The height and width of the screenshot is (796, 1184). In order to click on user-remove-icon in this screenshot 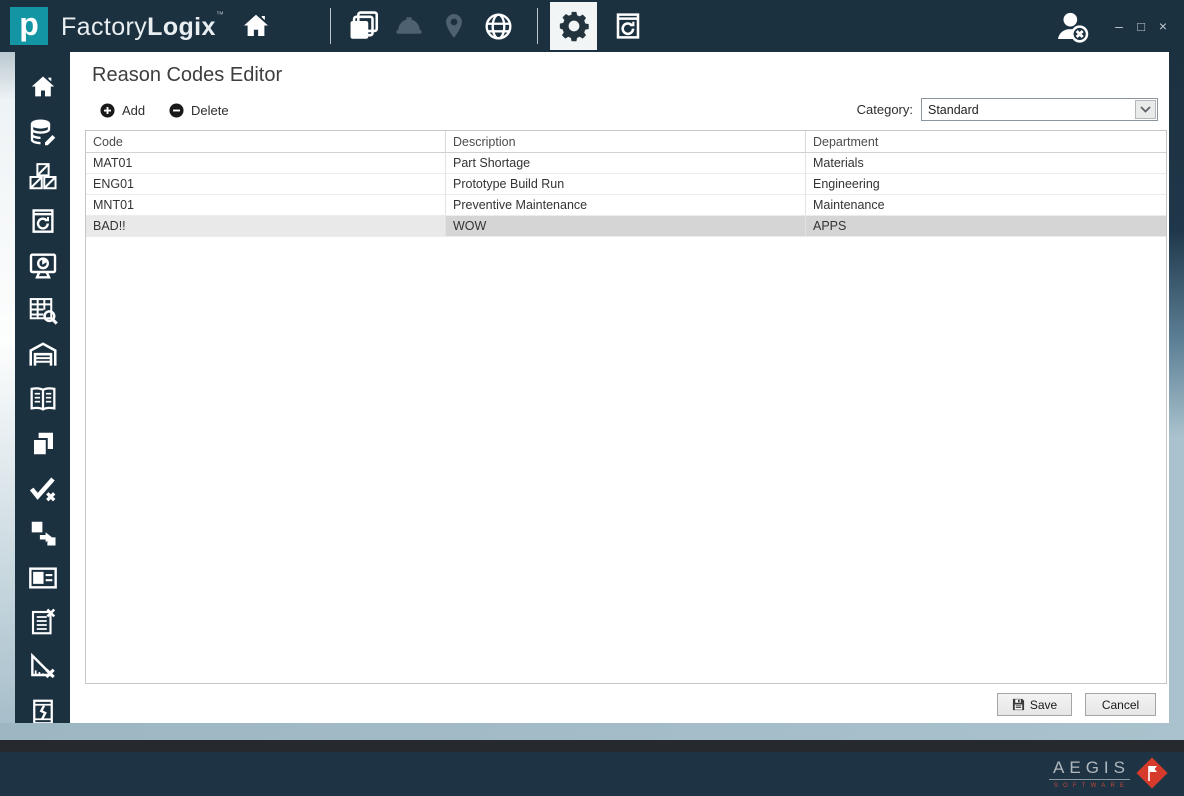, I will do `click(1072, 26)`.